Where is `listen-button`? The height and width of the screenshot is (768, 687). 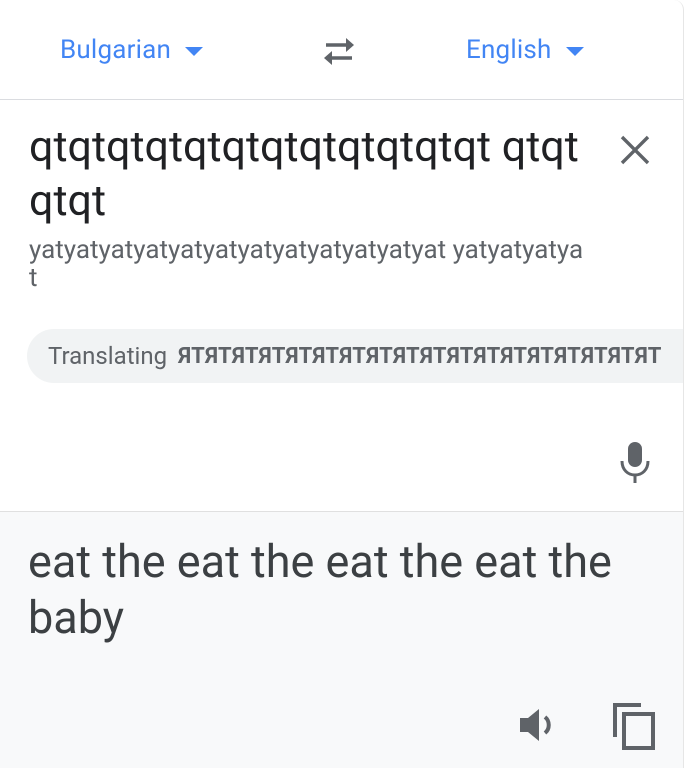 listen-button is located at coordinates (539, 725).